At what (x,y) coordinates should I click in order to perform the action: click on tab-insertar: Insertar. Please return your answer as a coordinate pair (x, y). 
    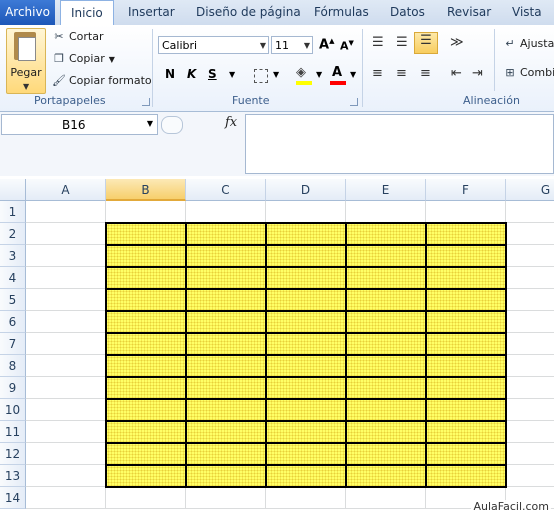
    Looking at the image, I should click on (151, 12).